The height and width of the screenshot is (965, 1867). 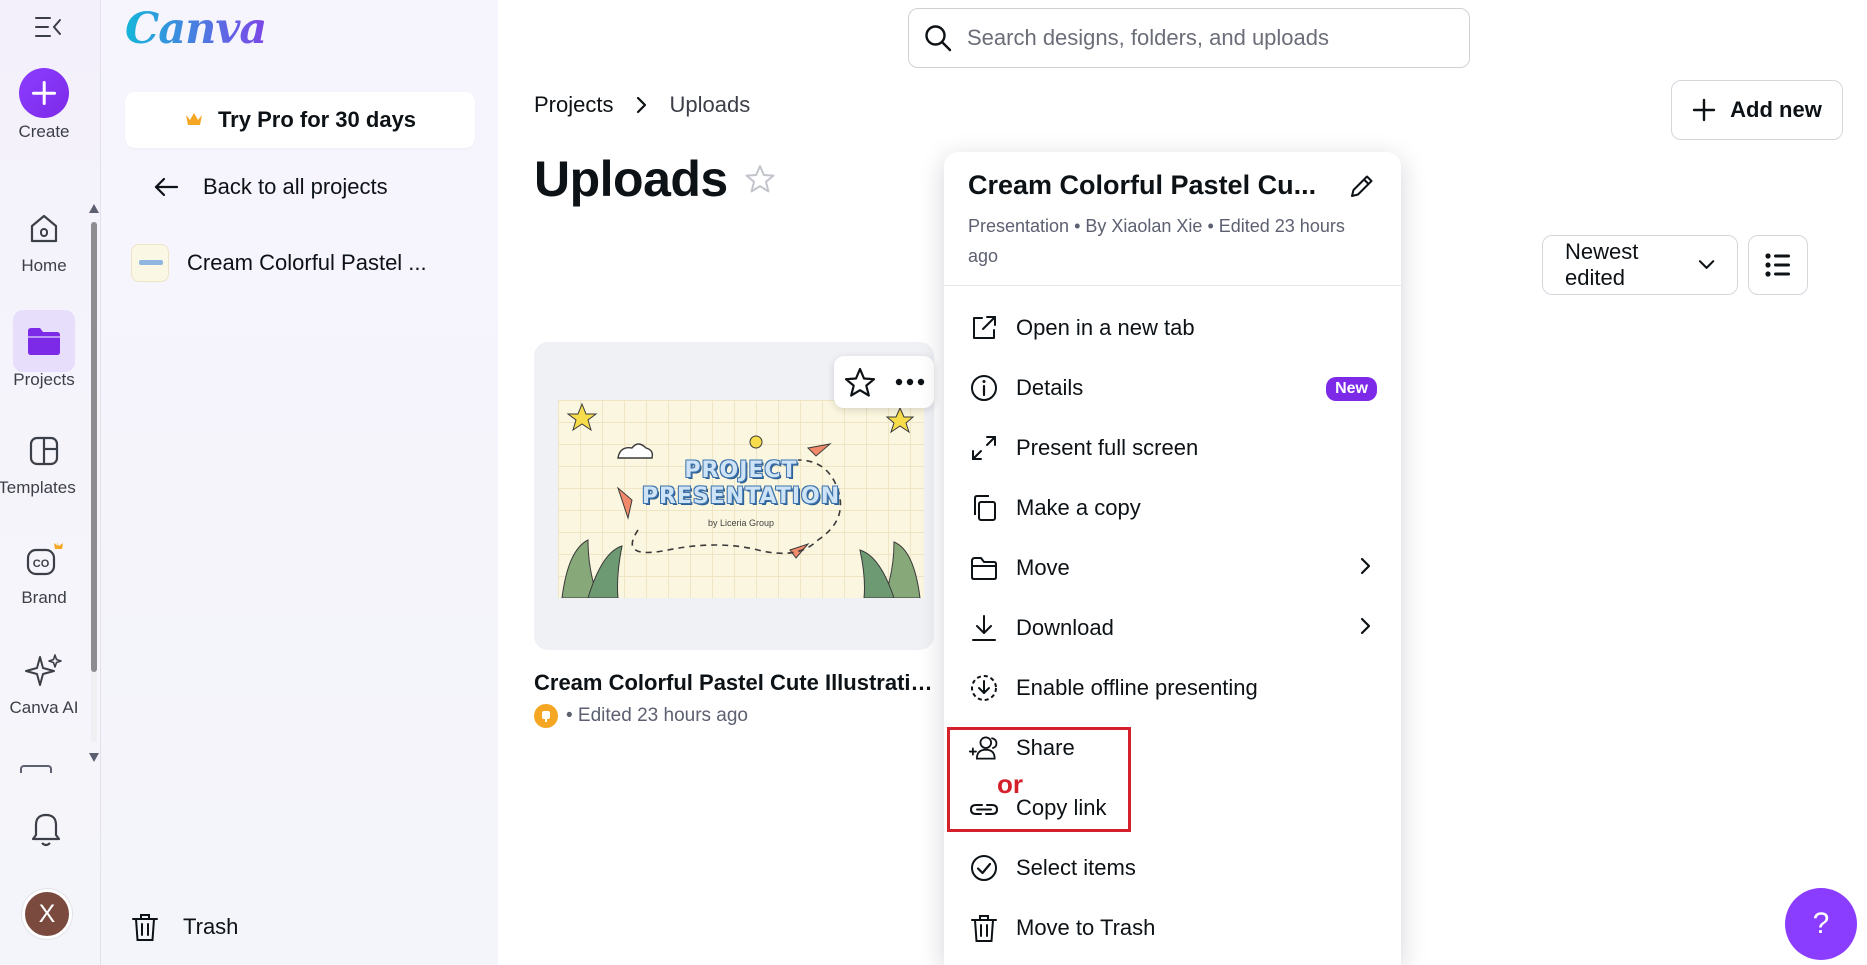 What do you see at coordinates (94, 447) in the screenshot?
I see `rail-scroll-thumb` at bounding box center [94, 447].